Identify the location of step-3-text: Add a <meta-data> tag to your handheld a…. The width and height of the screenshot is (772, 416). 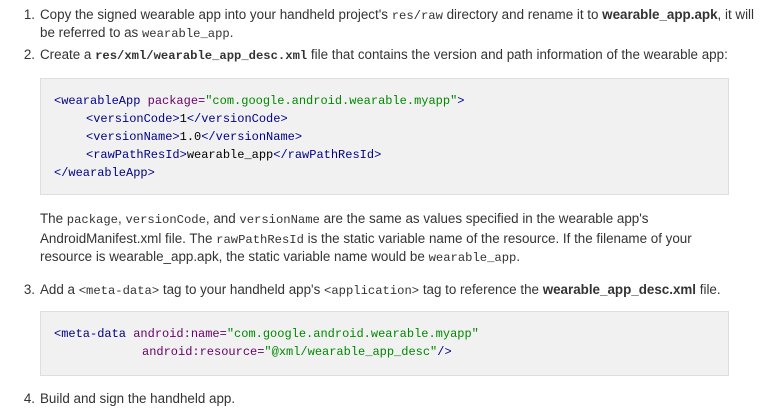
(380, 290).